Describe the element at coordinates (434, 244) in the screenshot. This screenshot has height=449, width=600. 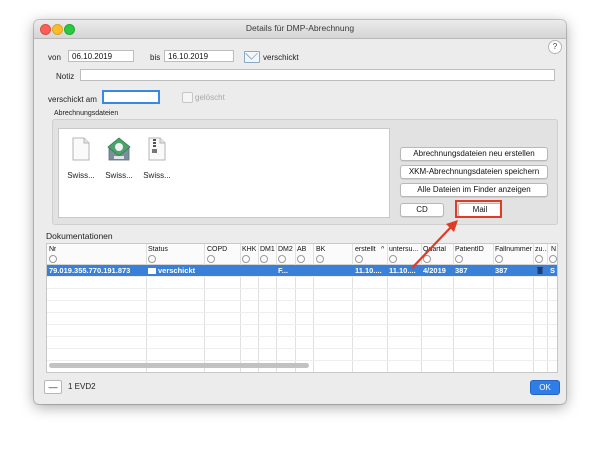
I see `annotation-arrow-icon` at that location.